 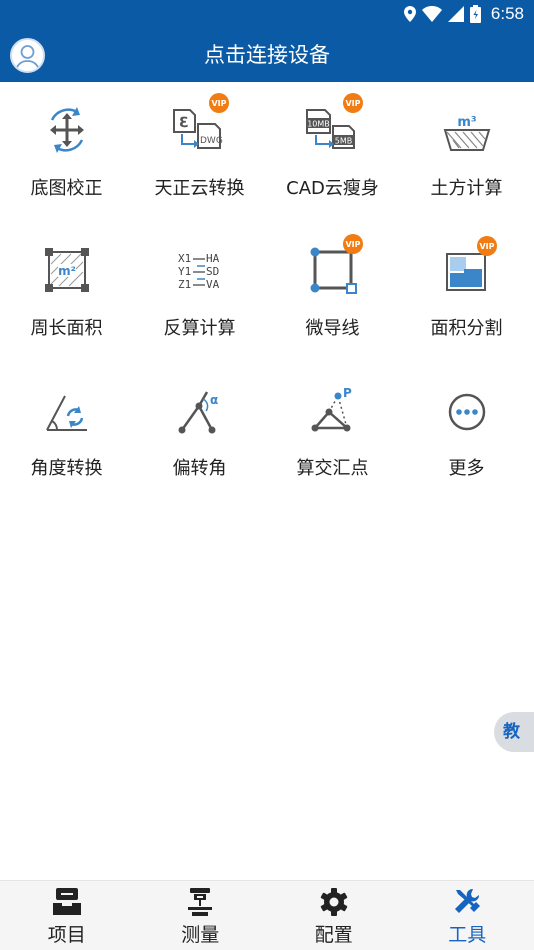 I want to click on tool-angle-convert: 角度转换, so click(x=66, y=432).